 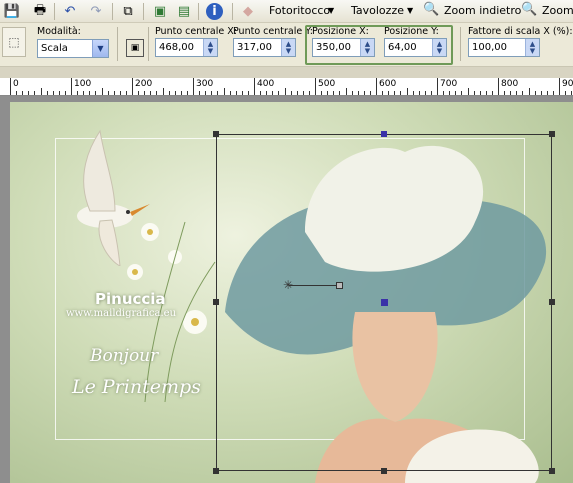 I want to click on undo-icon: ↶, so click(x=70, y=11).